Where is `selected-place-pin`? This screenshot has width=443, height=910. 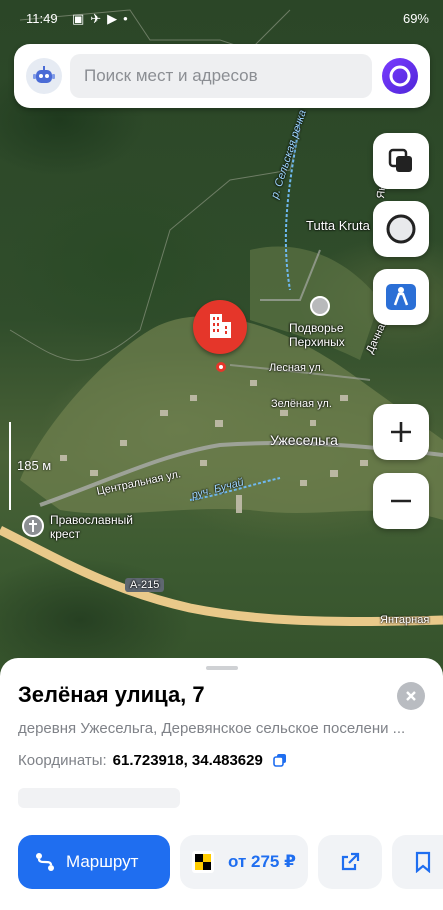
selected-place-pin is located at coordinates (220, 327).